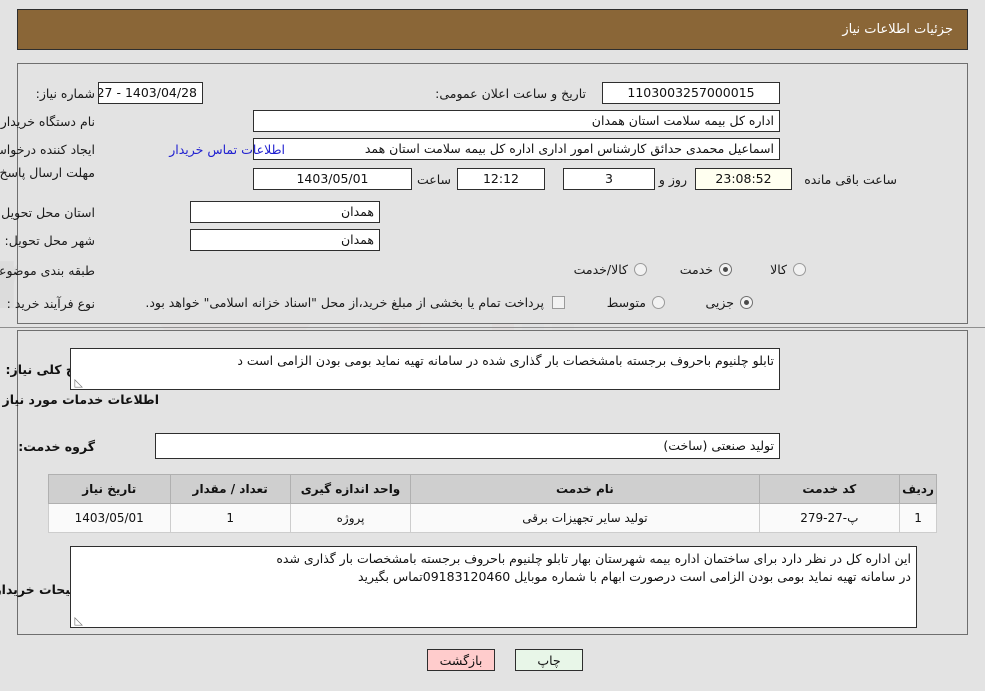 The height and width of the screenshot is (691, 985). I want to click on treasury-docs-checkbox, so click(558, 302).